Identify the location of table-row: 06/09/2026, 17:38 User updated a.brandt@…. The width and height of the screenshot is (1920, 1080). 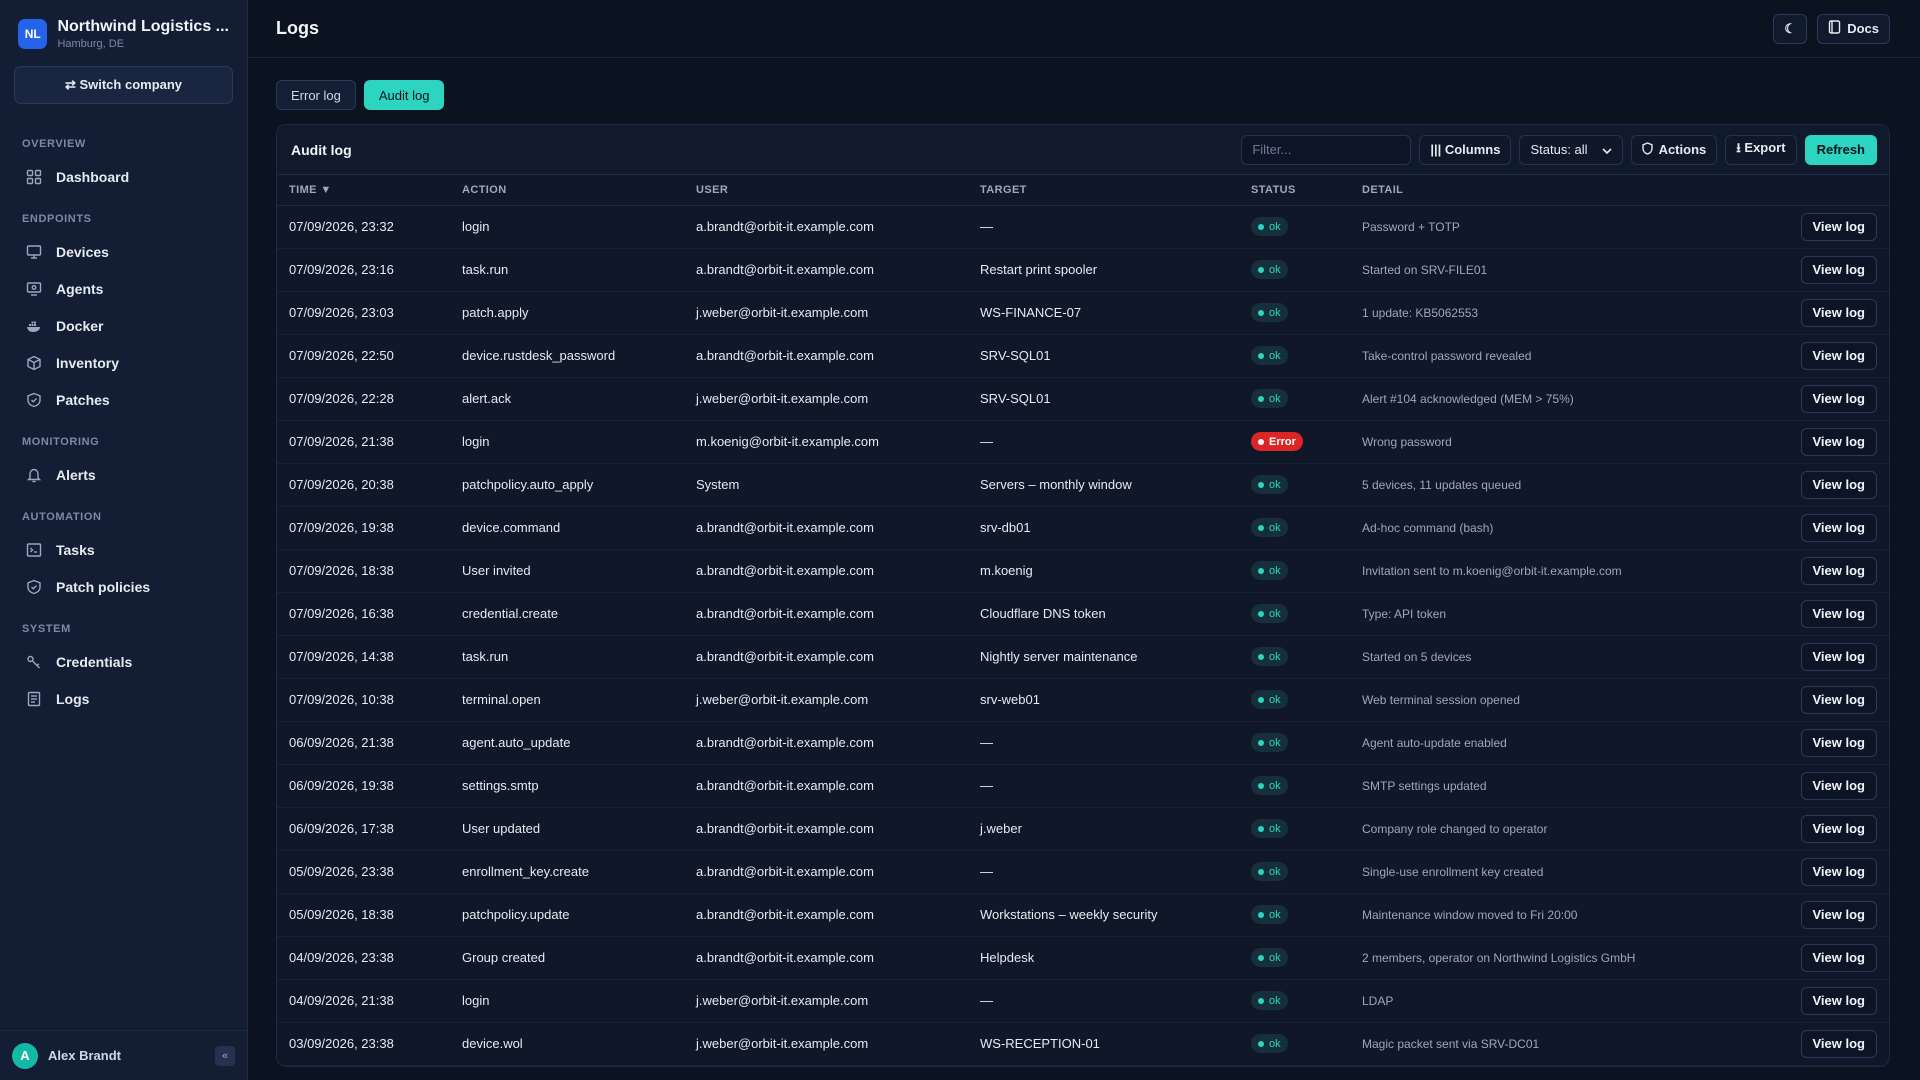
(1083, 829).